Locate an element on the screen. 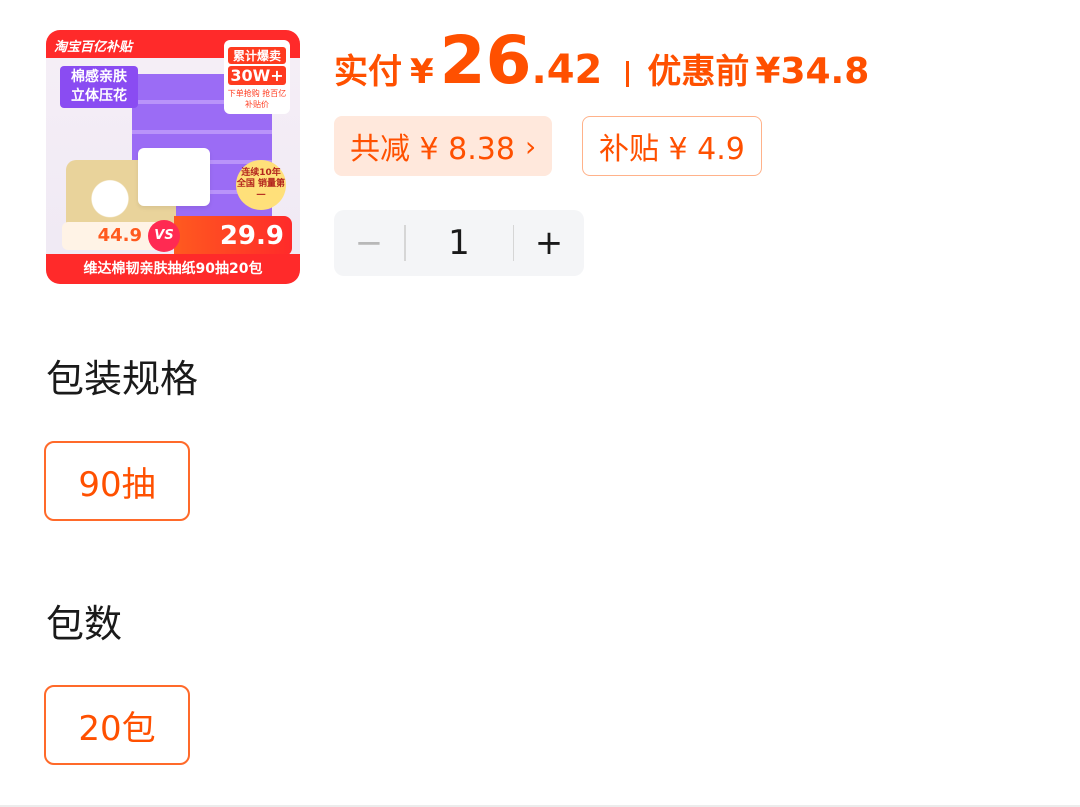 Image resolution: width=1080 pixels, height=807 pixels. subsidy-label: 补贴 ¥ 4.9 is located at coordinates (672, 149).